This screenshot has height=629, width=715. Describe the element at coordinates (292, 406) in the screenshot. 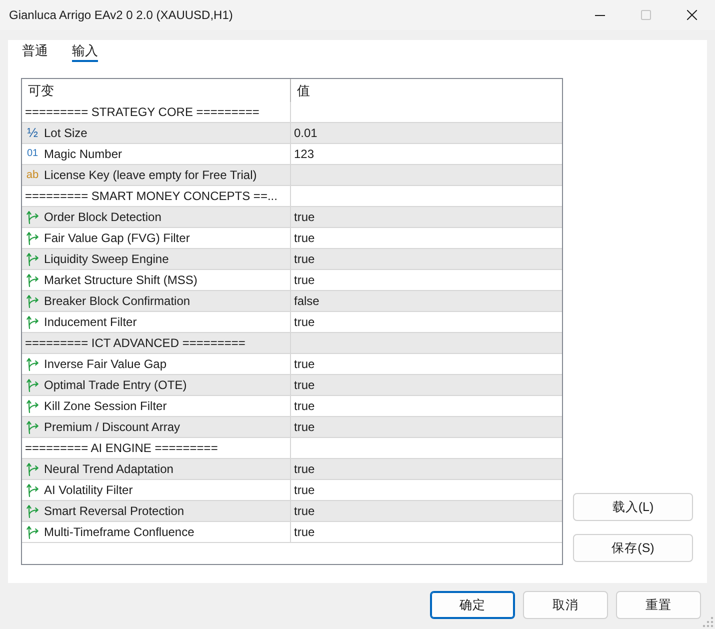

I see `table-row: Kill Zone Session Filter true` at that location.